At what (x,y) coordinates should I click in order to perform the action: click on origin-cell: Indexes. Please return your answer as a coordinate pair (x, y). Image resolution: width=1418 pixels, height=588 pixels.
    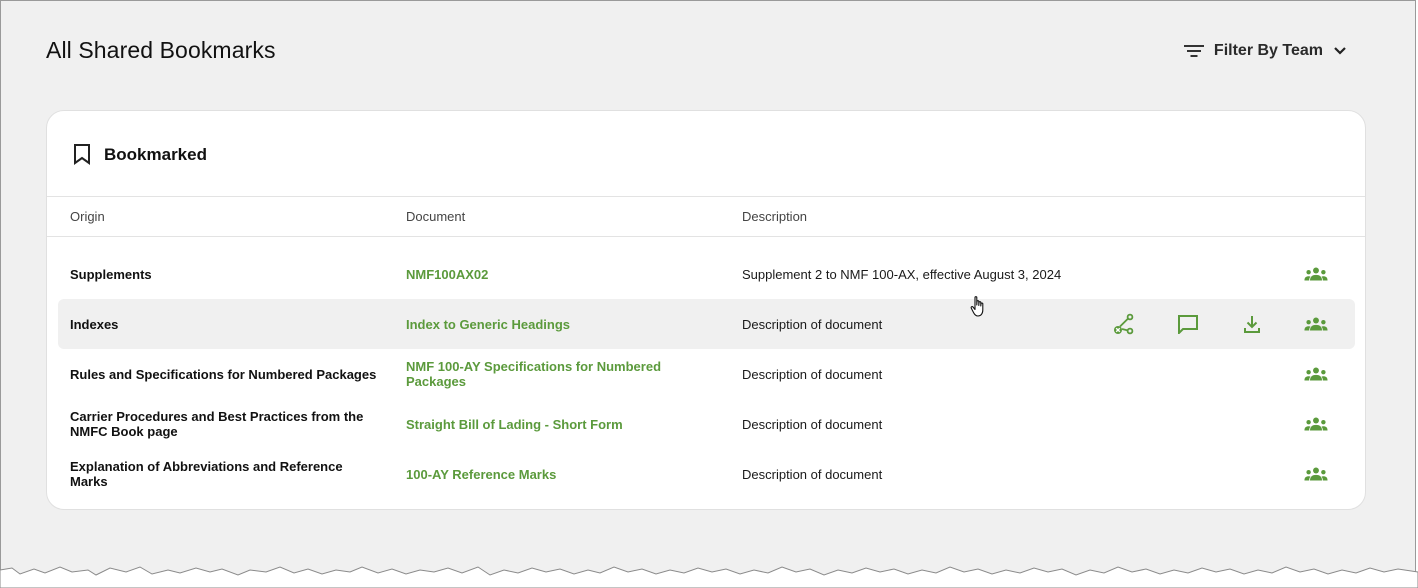
    Looking at the image, I should click on (94, 324).